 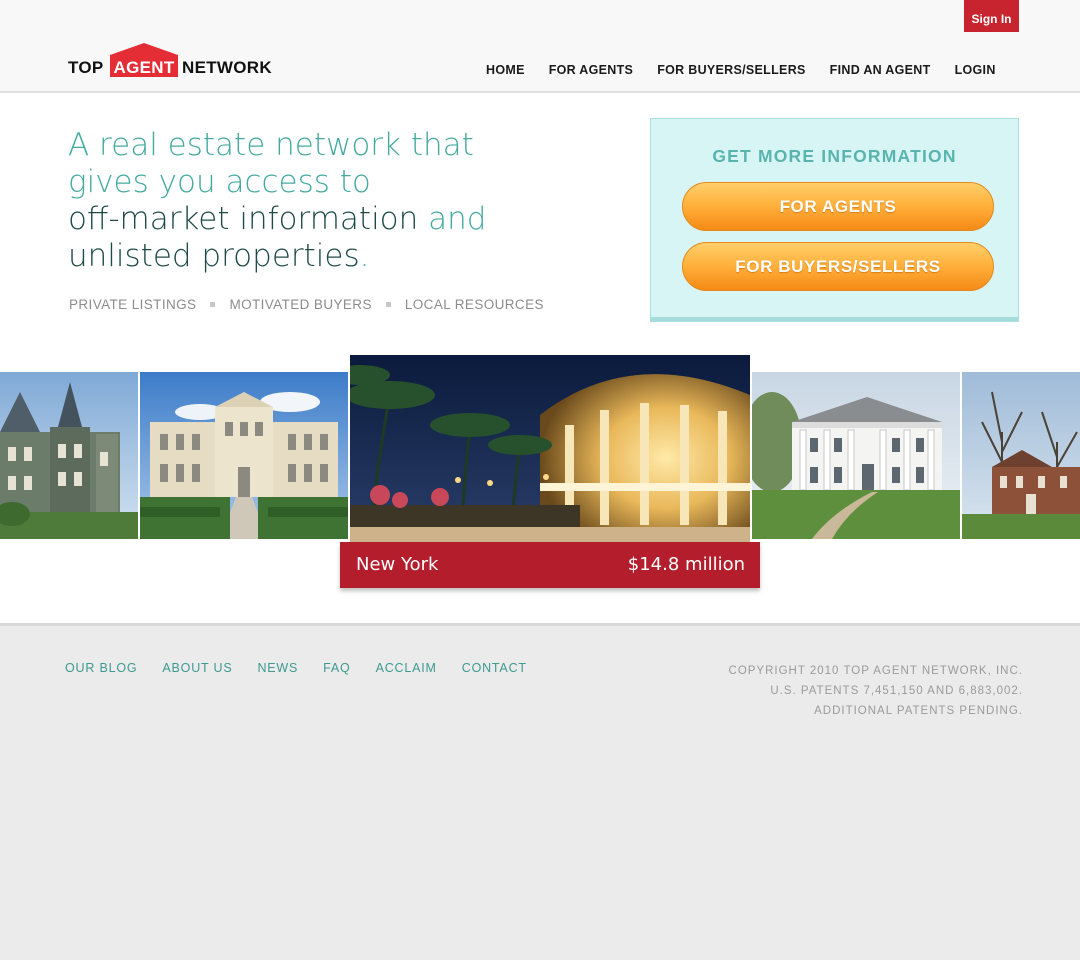 What do you see at coordinates (452, 219) in the screenshot?
I see `headline-and: and` at bounding box center [452, 219].